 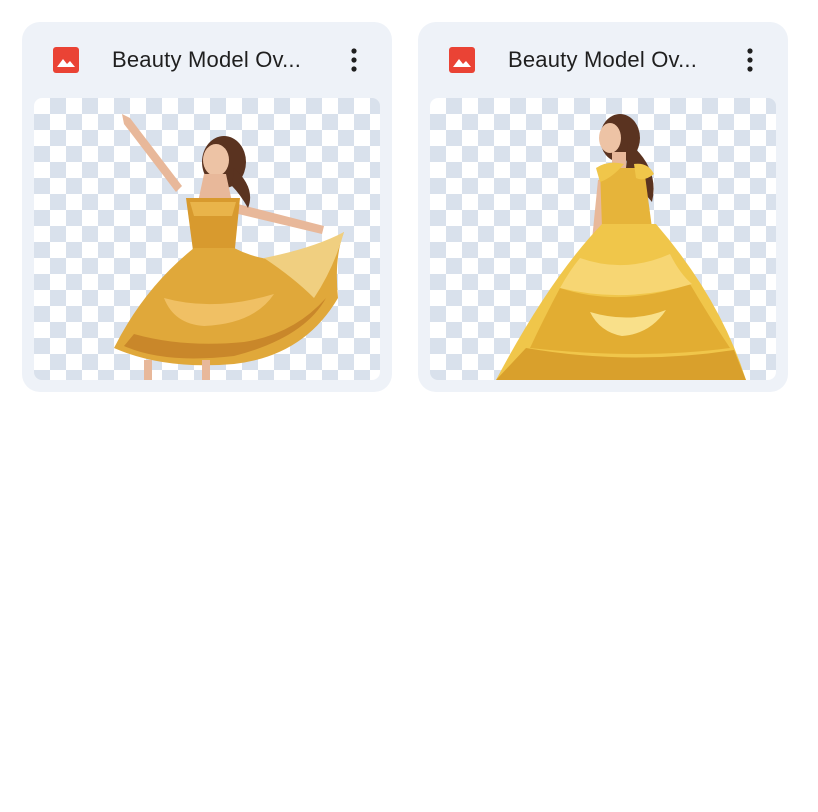 I want to click on dancer-illustration, so click(x=229, y=247).